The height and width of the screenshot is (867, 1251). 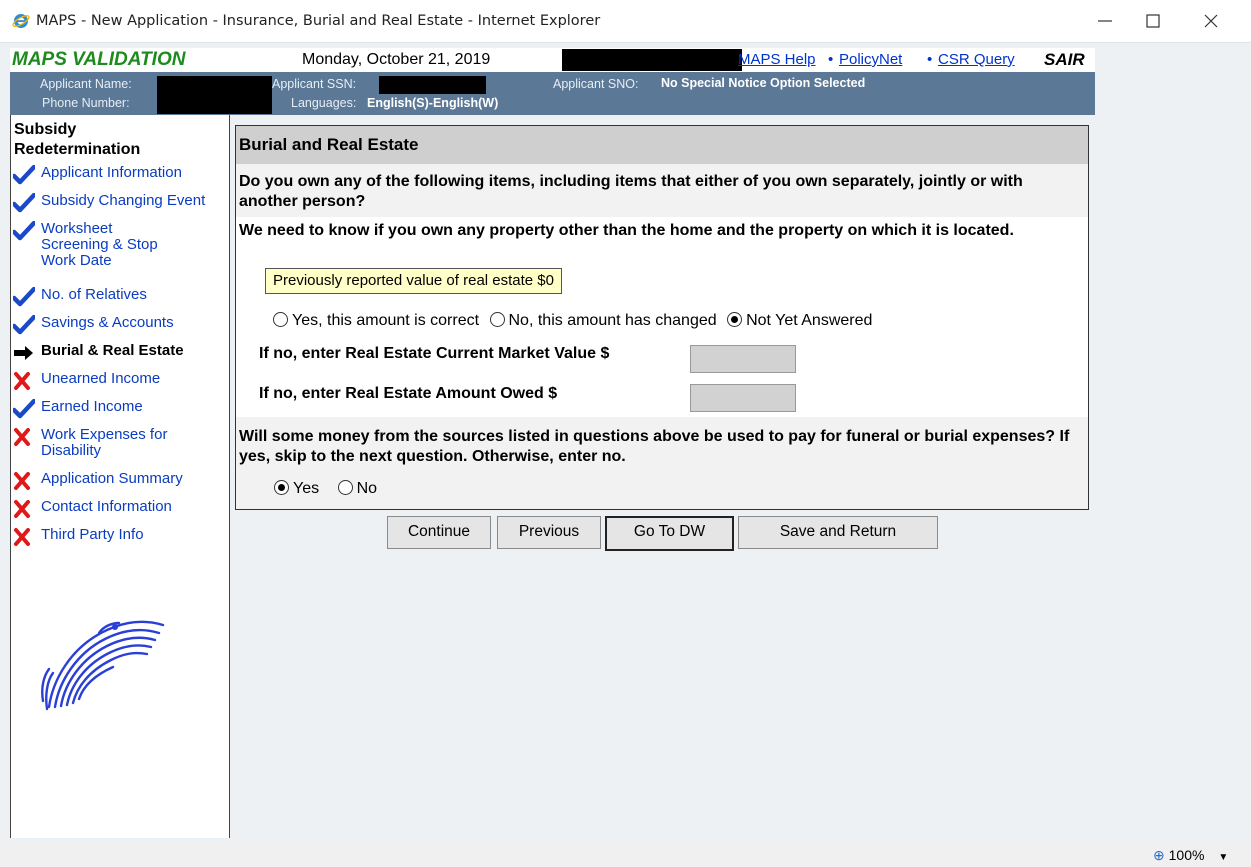 I want to click on radio-label: Yes, this amount is correct, so click(x=386, y=320).